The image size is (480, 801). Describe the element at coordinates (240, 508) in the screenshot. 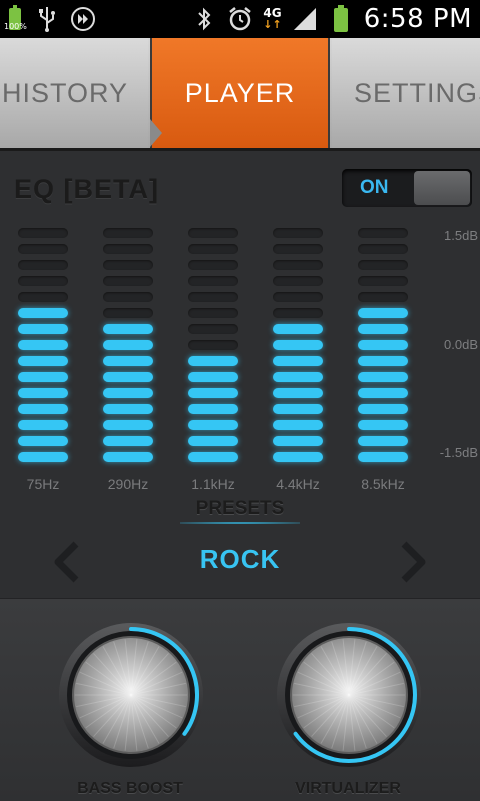

I see `presets-title: PRESETS` at that location.